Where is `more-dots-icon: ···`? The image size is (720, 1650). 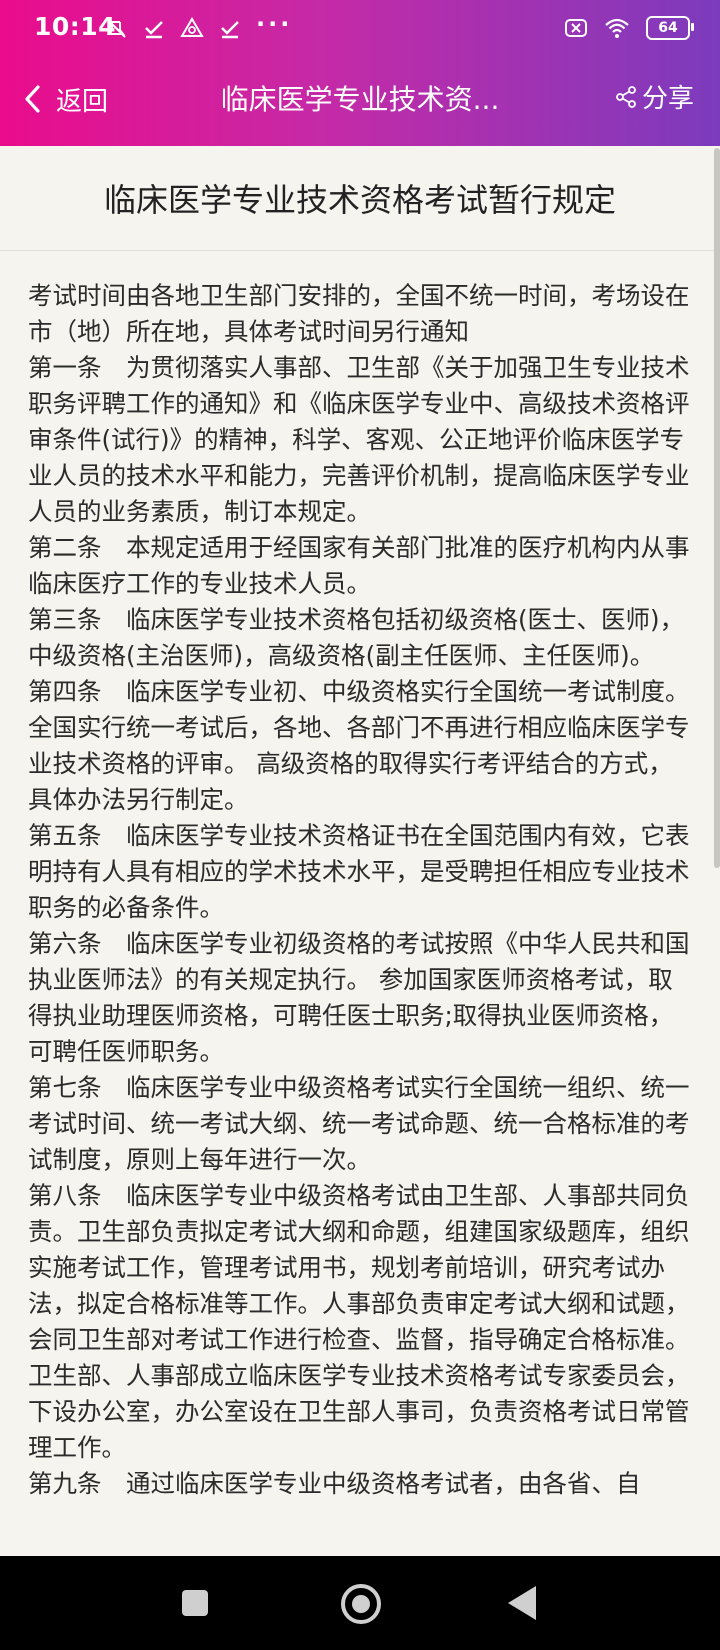 more-dots-icon: ··· is located at coordinates (274, 24).